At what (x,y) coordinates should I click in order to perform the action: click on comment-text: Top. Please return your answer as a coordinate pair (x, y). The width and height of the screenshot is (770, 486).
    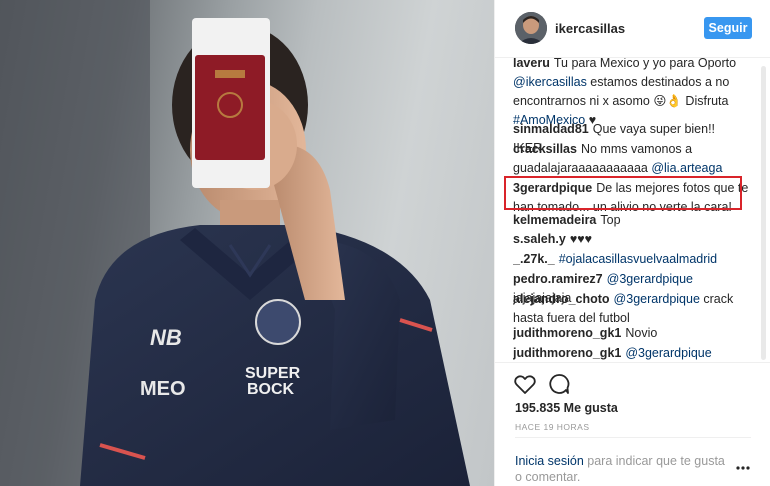
    Looking at the image, I should click on (610, 220).